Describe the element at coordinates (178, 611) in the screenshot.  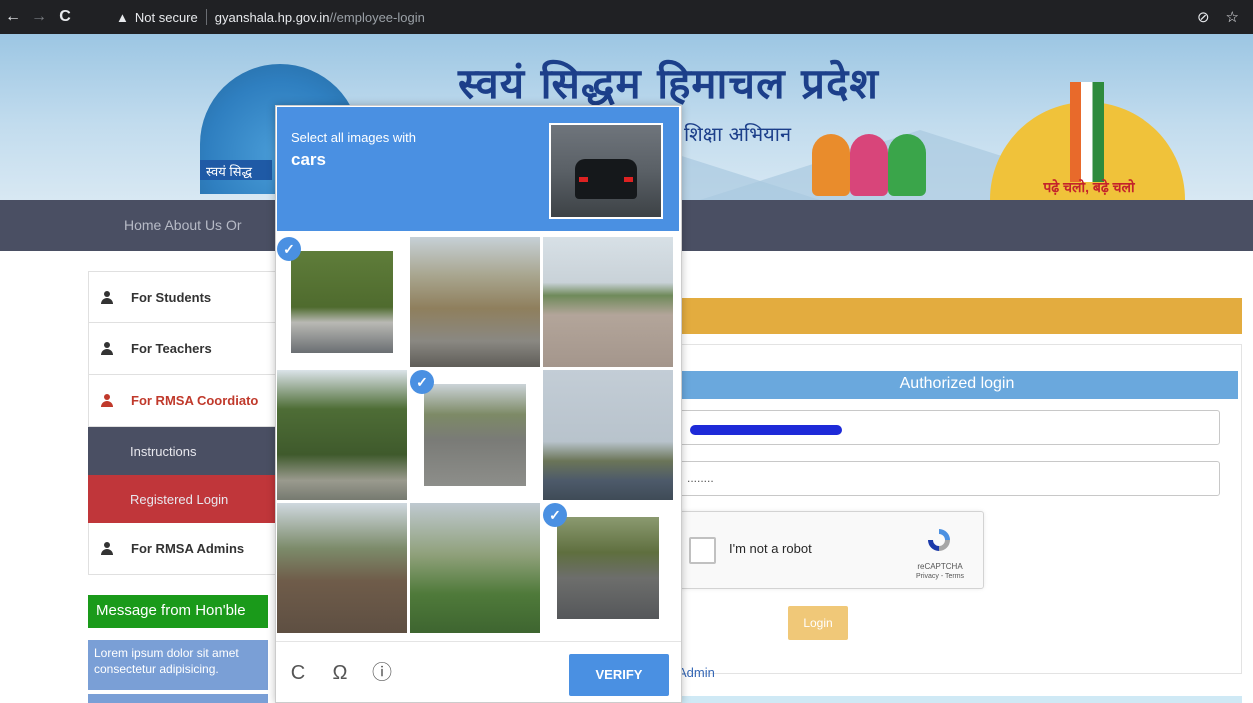
I see `message-header: Message from Hon'ble` at that location.